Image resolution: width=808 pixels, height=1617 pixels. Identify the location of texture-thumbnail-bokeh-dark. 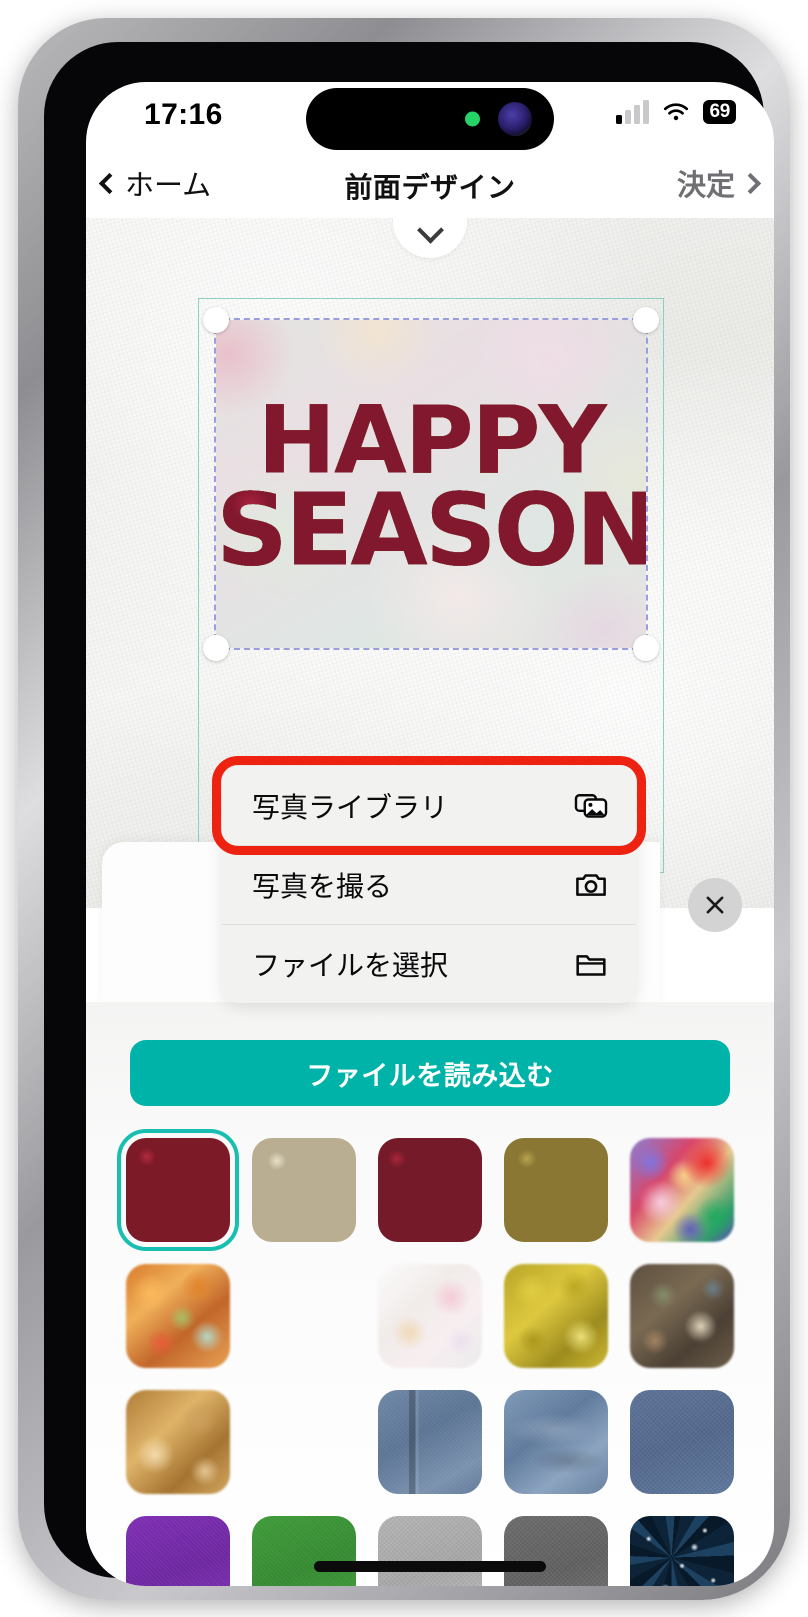
(682, 1316).